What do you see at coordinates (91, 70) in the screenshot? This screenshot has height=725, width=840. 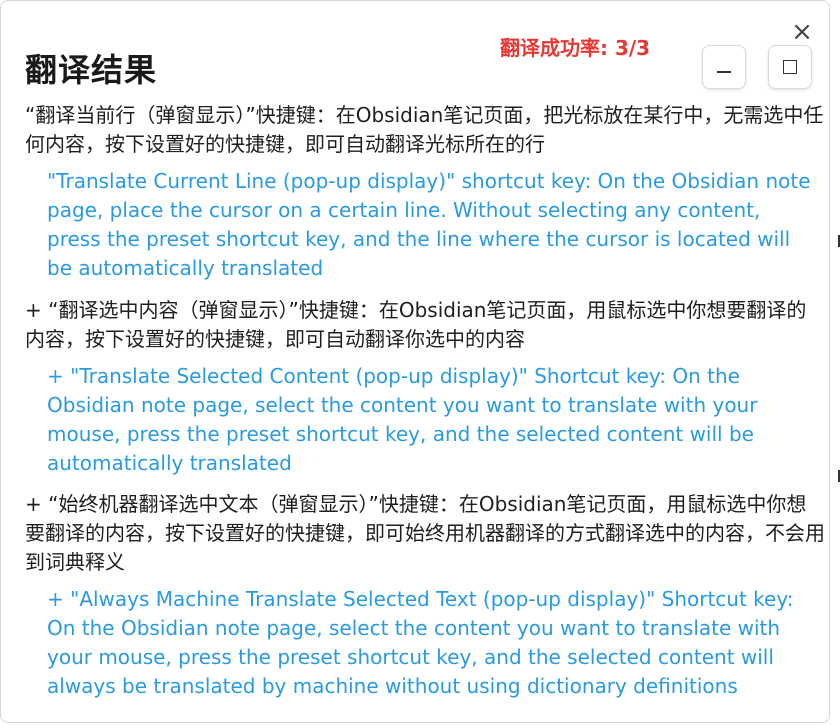 I see `dialog-title: 翻译结果` at bounding box center [91, 70].